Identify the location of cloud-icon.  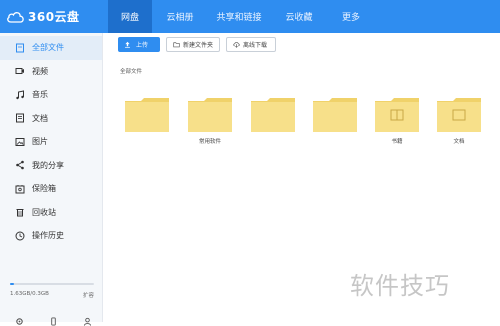
(15, 17).